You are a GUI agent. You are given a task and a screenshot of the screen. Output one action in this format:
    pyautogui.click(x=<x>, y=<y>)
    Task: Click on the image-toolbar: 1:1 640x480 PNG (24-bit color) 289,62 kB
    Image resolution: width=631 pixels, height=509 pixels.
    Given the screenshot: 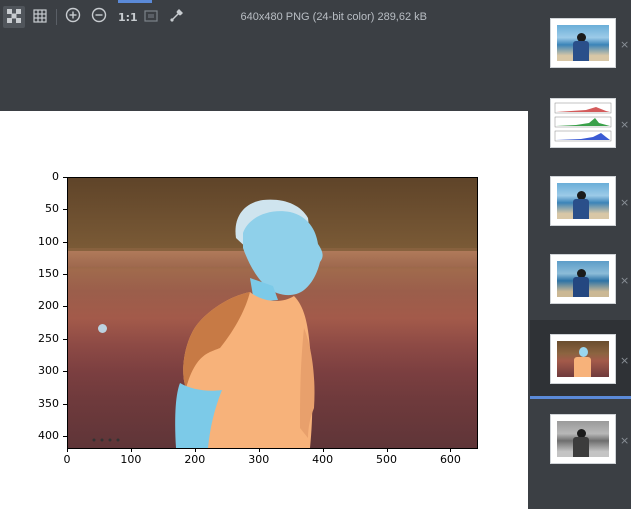 What is the action you would take?
    pyautogui.click(x=265, y=18)
    